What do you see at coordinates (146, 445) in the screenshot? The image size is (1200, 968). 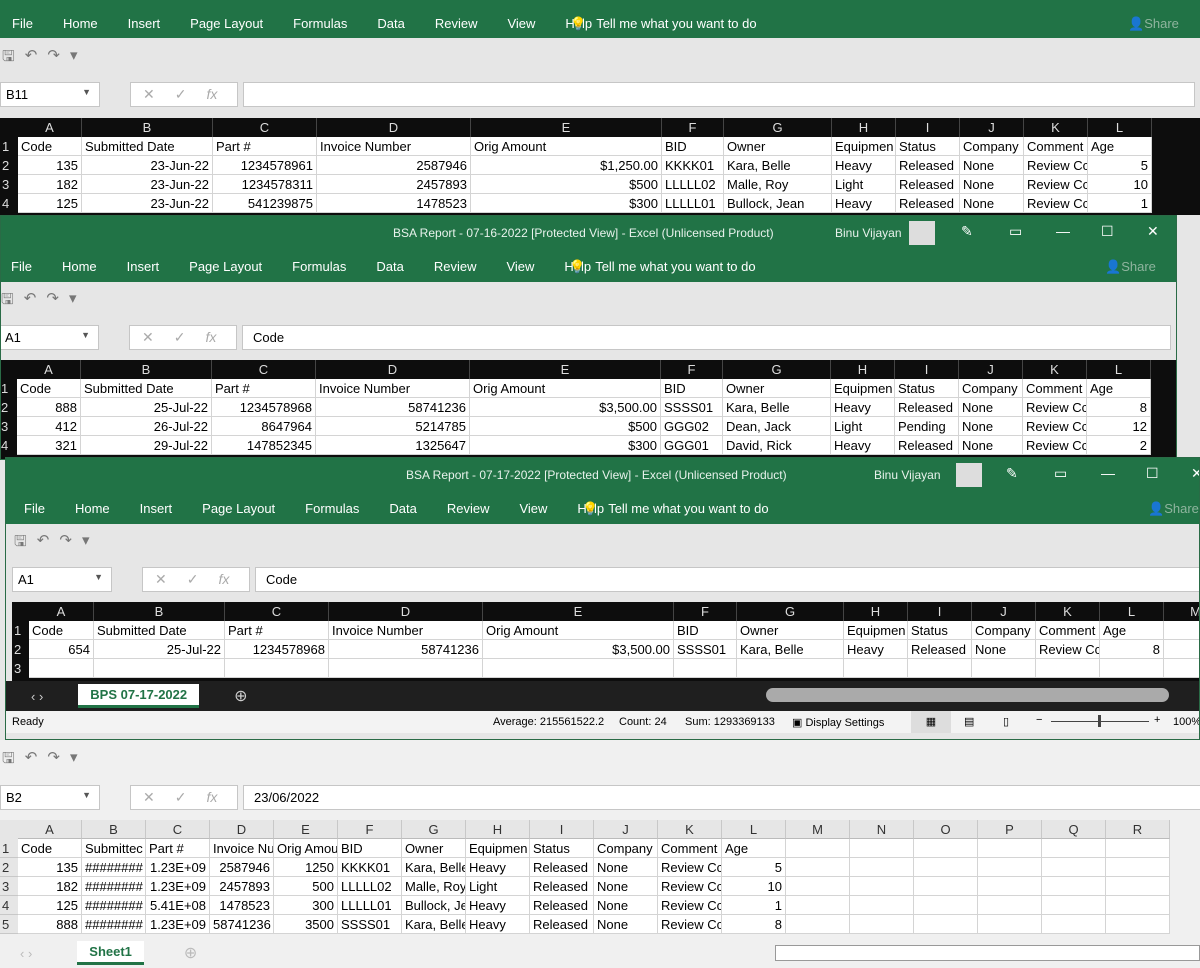 I see `cell-B4: 29-Jul-22` at bounding box center [146, 445].